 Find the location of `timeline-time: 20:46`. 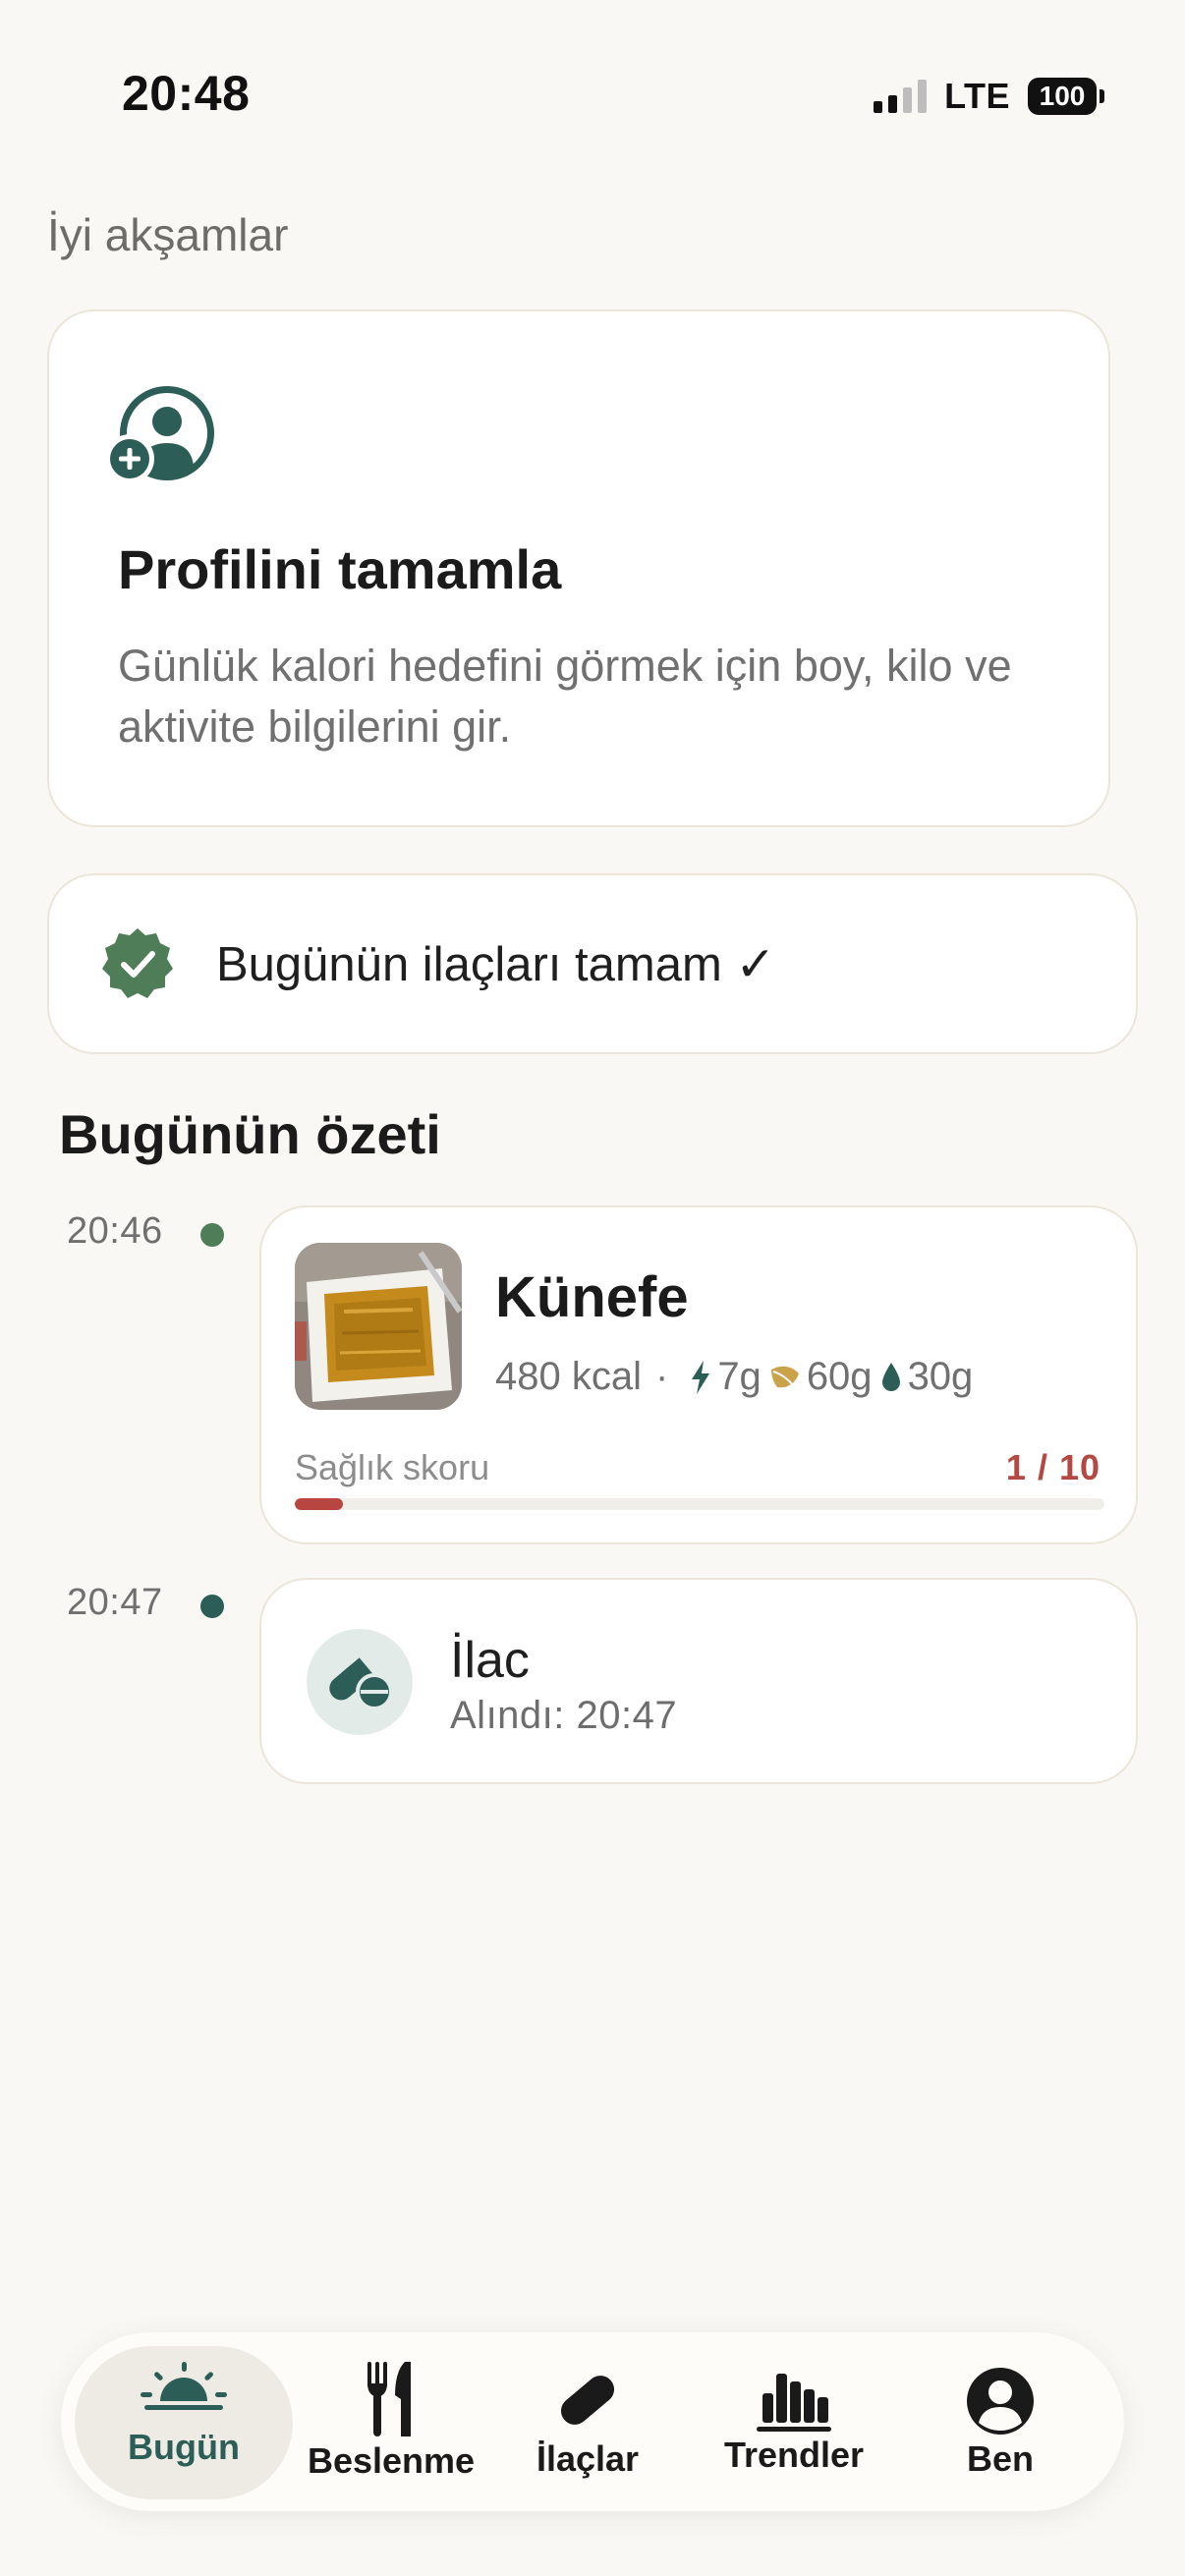

timeline-time: 20:46 is located at coordinates (115, 1231).